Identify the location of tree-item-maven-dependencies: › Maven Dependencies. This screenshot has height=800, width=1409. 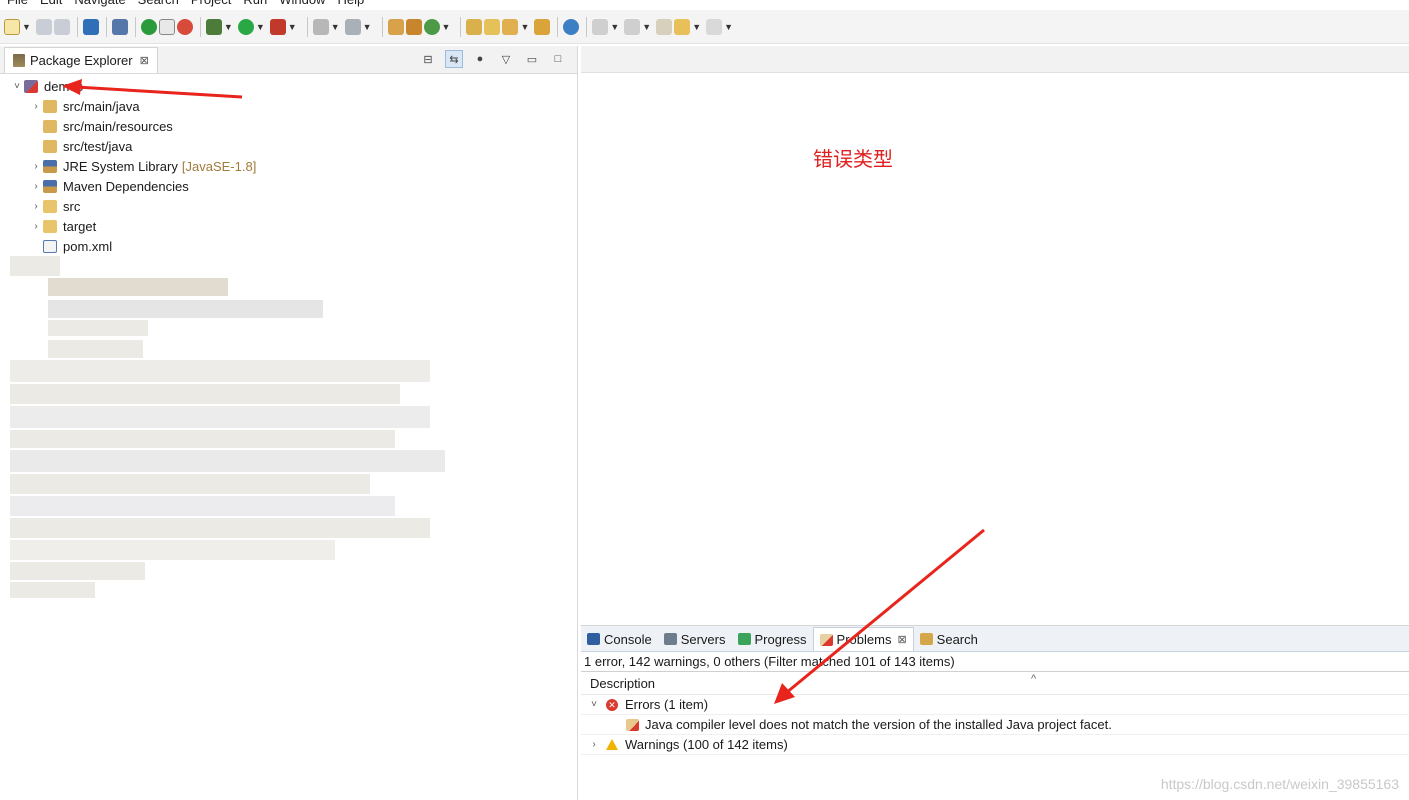
(288, 186).